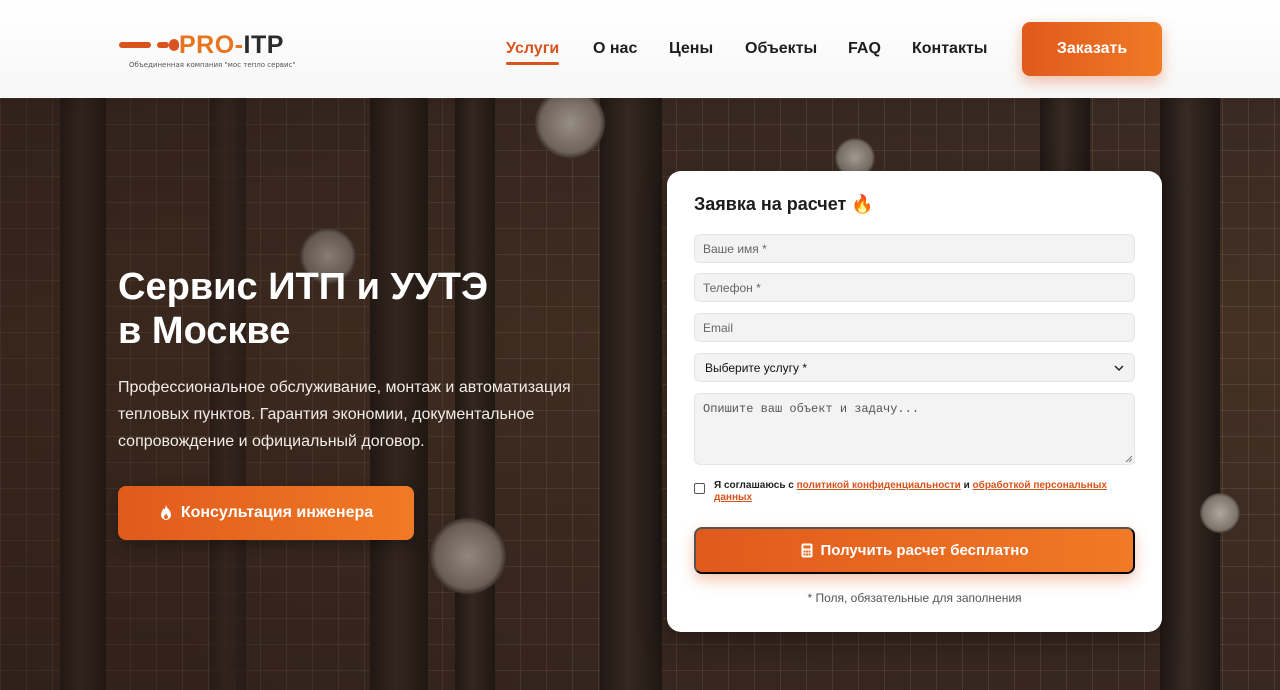 Image resolution: width=1280 pixels, height=690 pixels. Describe the element at coordinates (756, 367) in the screenshot. I see `service-select-value: Выберите услугу *` at that location.